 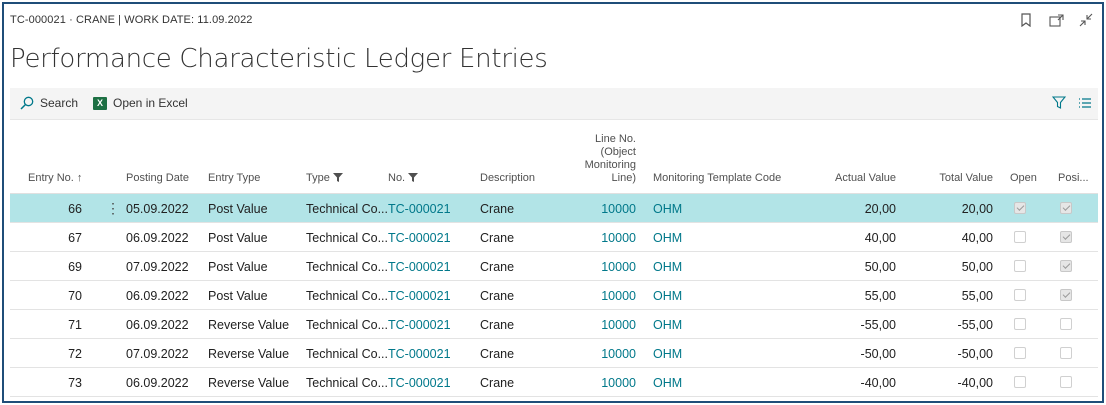 What do you see at coordinates (75, 209) in the screenshot?
I see `cell-entry-no: 66` at bounding box center [75, 209].